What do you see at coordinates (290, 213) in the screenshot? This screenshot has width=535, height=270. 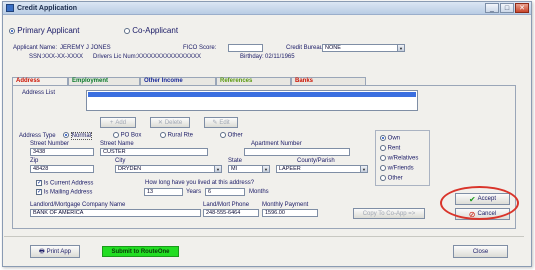 I see `monthly-payment-input: 1596.00` at bounding box center [290, 213].